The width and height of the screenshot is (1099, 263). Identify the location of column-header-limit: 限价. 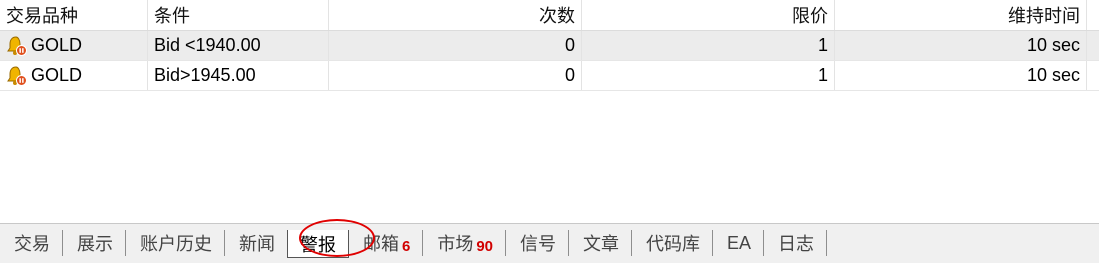
(708, 15).